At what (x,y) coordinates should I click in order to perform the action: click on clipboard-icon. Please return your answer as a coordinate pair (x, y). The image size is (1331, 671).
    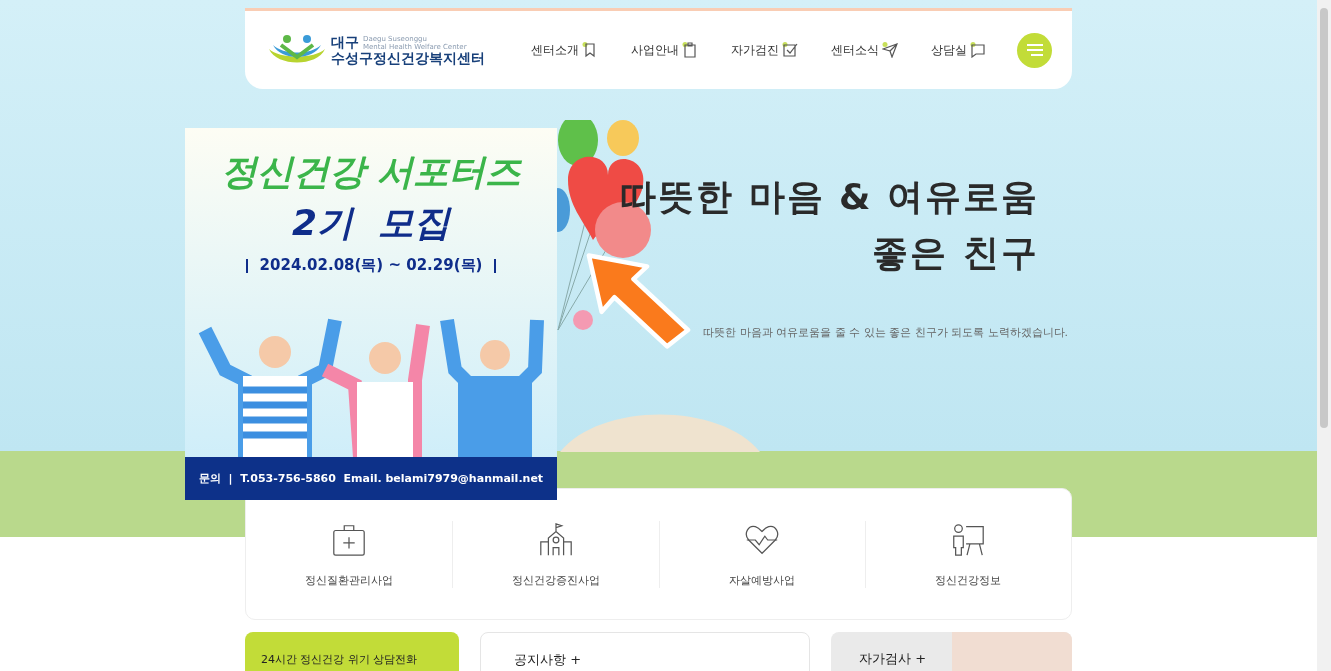
    Looking at the image, I should click on (690, 50).